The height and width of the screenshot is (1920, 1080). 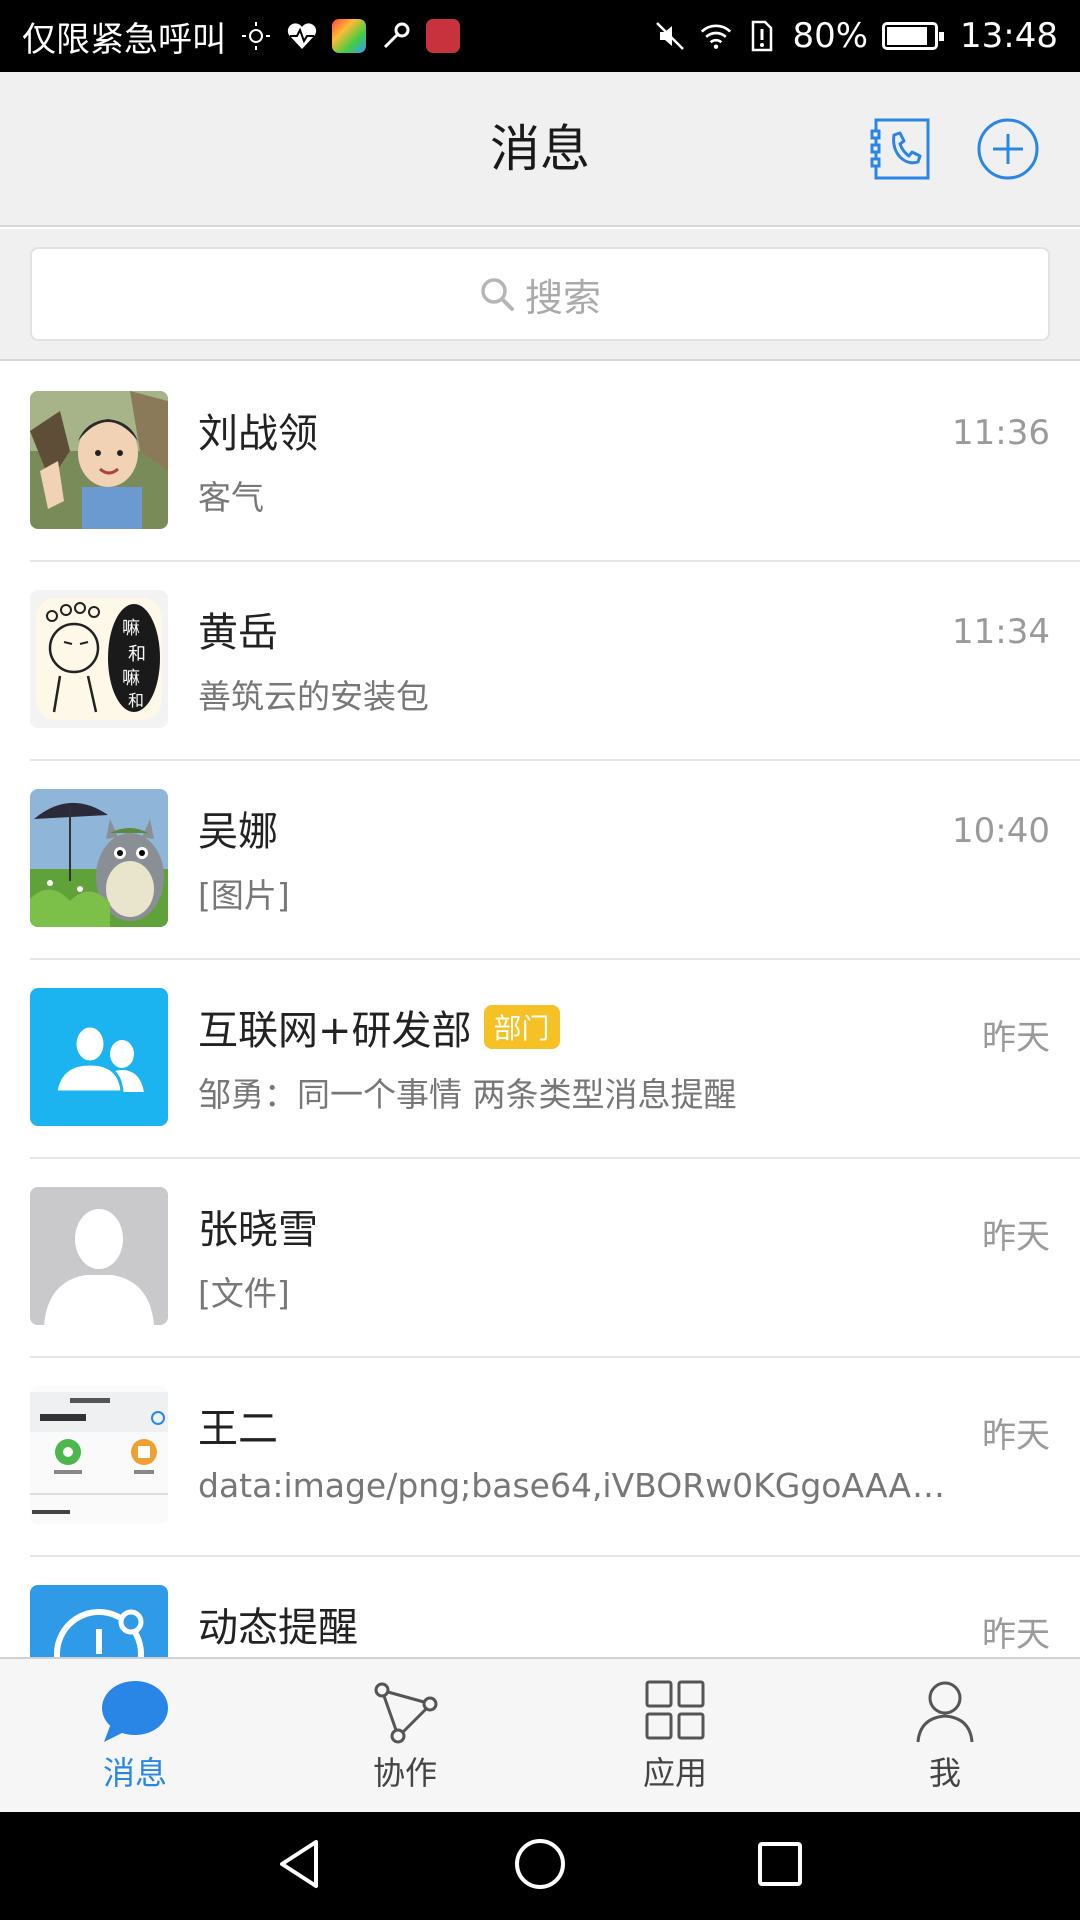 What do you see at coordinates (99, 460) in the screenshot?
I see `photo-child-avatar` at bounding box center [99, 460].